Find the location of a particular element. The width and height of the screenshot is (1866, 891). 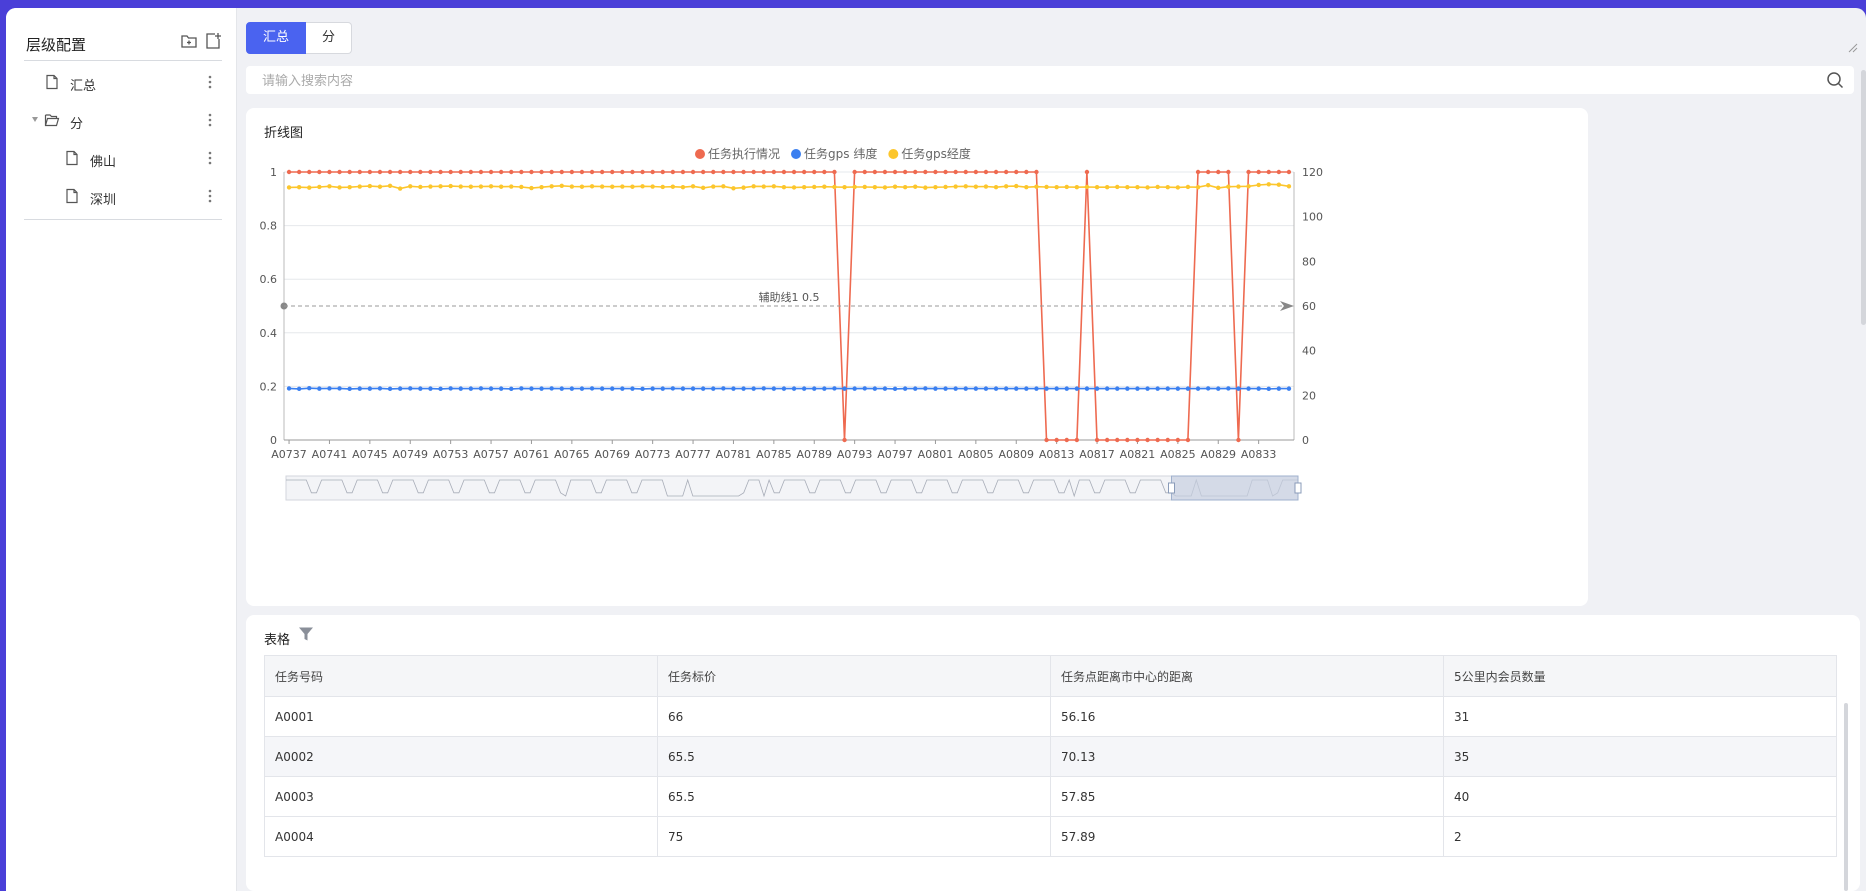

table-row: A0004 75 57.89 2 is located at coordinates (1050, 836).